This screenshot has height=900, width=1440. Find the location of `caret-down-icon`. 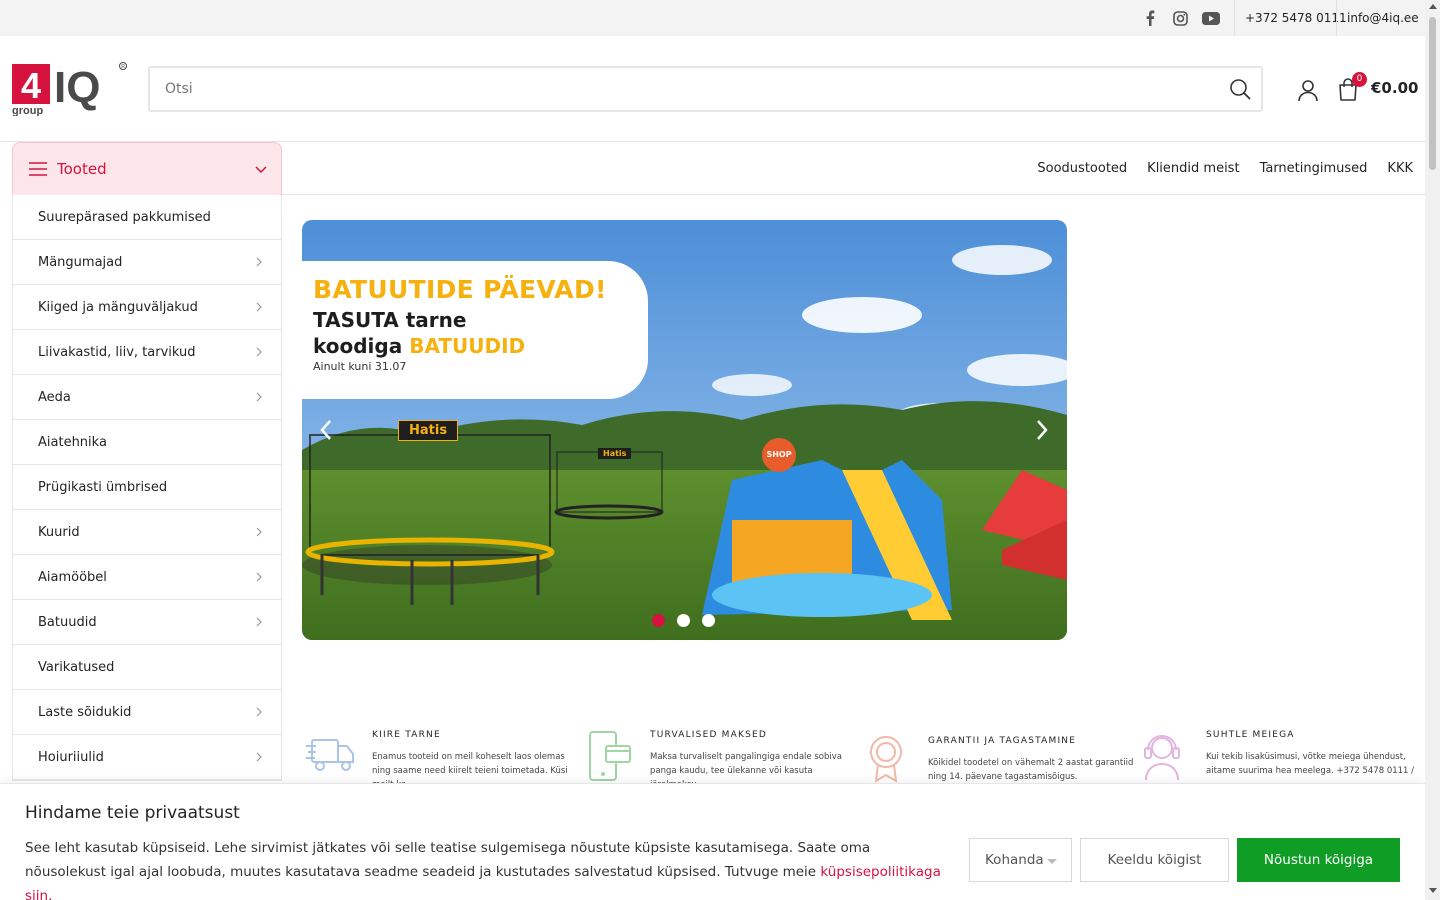

caret-down-icon is located at coordinates (1052, 861).